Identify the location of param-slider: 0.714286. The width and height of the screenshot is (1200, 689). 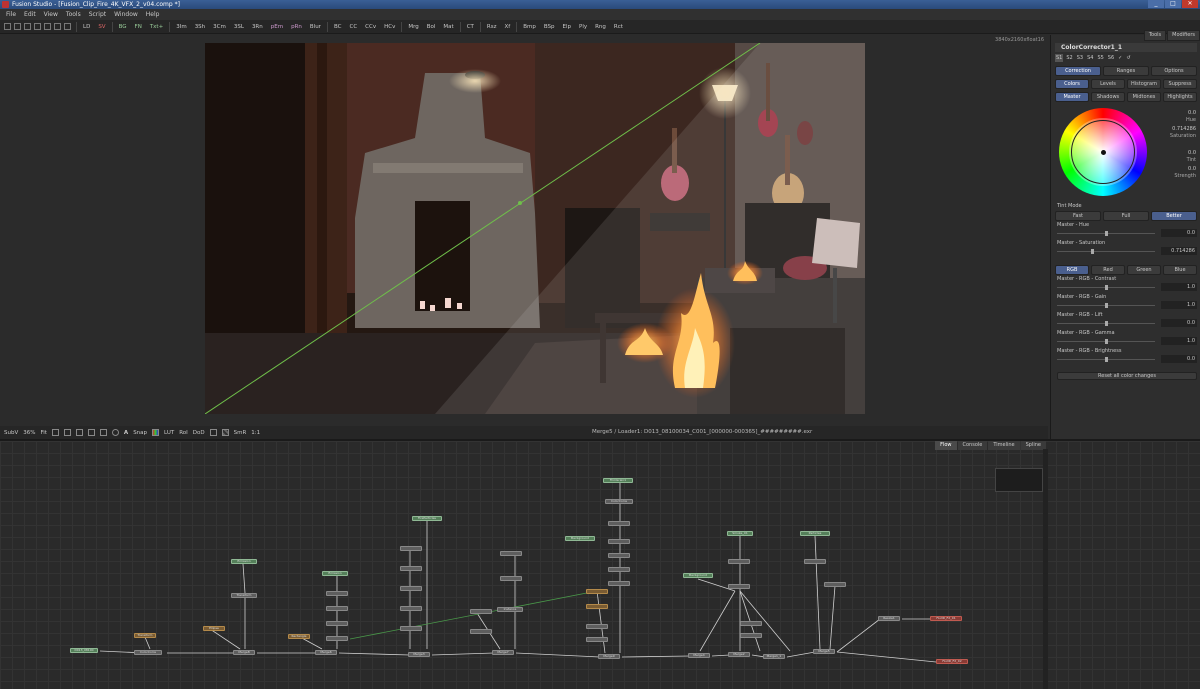
(1127, 251).